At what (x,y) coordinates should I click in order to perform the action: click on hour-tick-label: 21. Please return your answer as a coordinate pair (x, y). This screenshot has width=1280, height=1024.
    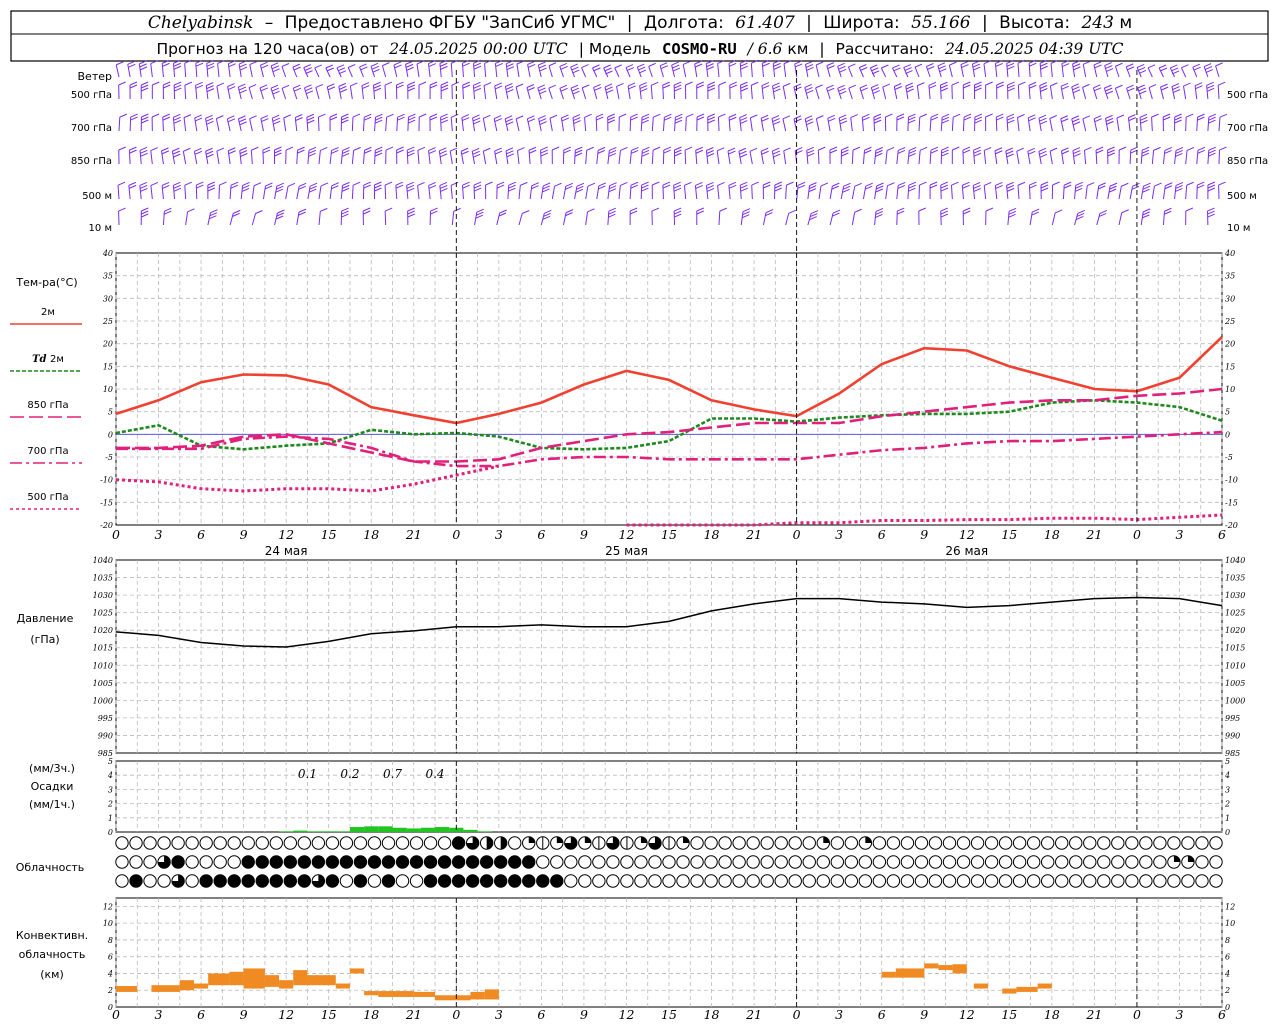
    Looking at the image, I should click on (753, 1014).